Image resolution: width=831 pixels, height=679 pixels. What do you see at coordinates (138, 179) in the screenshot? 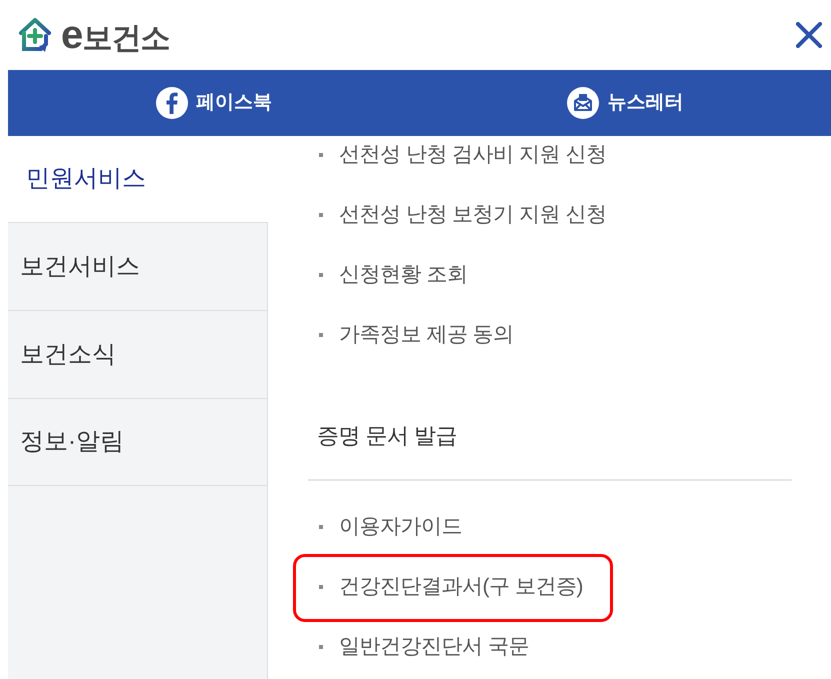
I see `sidebar-item: 민원서비스` at bounding box center [138, 179].